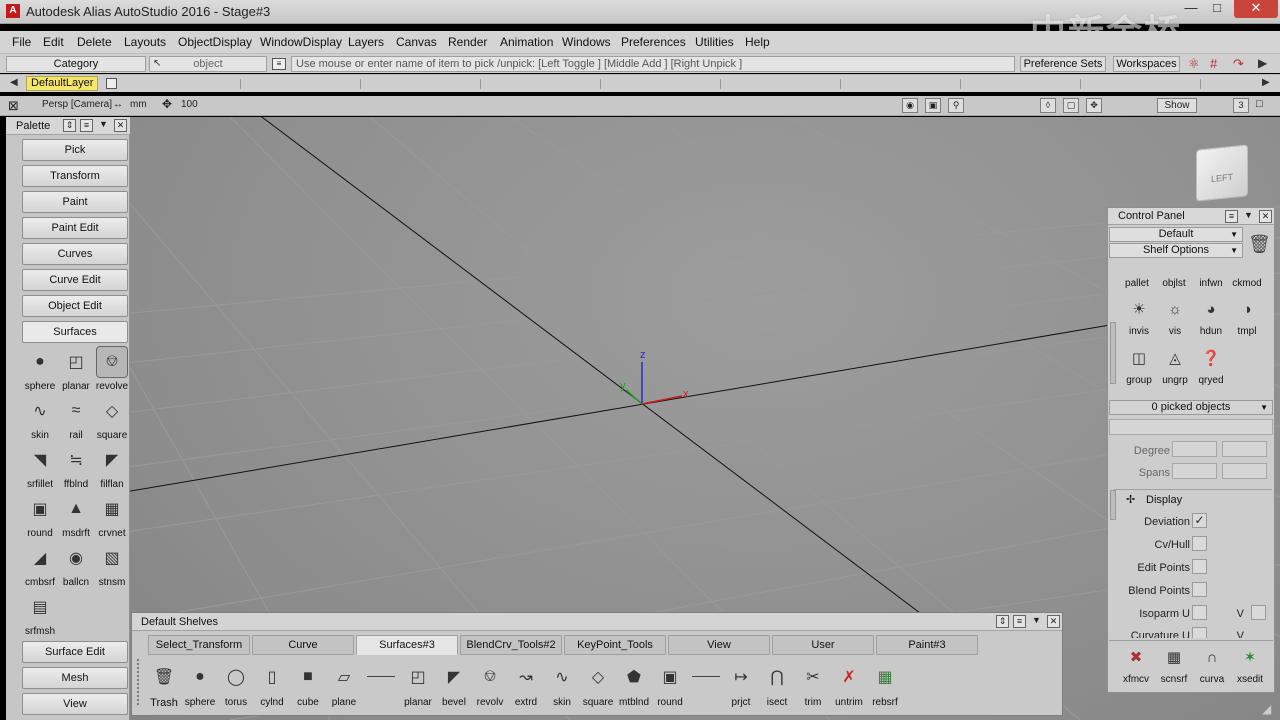 The width and height of the screenshot is (1280, 720). Describe the element at coordinates (139, 682) in the screenshot. I see `shelf-grip` at that location.